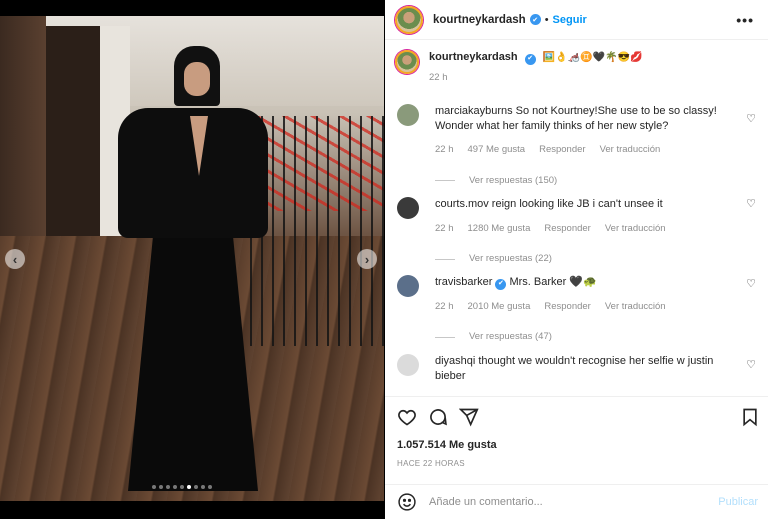 The width and height of the screenshot is (768, 519). I want to click on caption-emojis: 🖼️👌🦽♊🖤🌴😎💋, so click(592, 57).